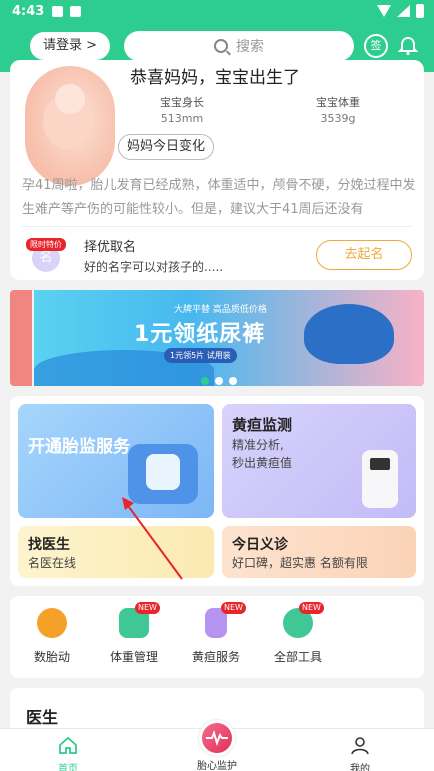 The height and width of the screenshot is (771, 434). I want to click on sign-in-icon: 签, so click(376, 46).